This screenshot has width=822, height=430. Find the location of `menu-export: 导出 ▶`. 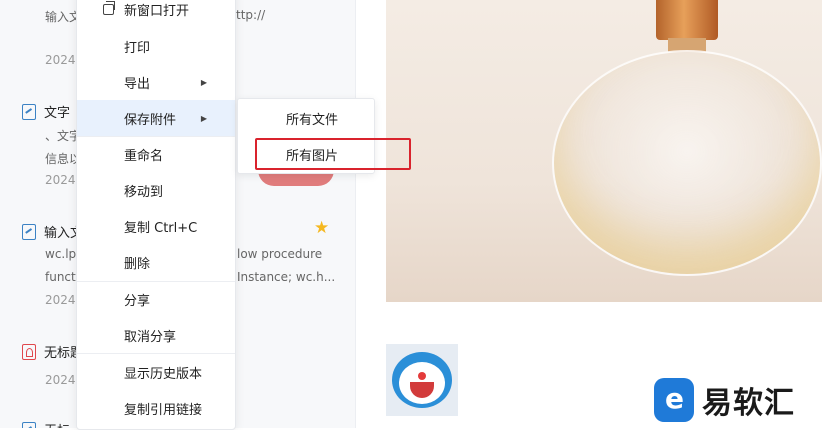

menu-export: 导出 ▶ is located at coordinates (156, 82).